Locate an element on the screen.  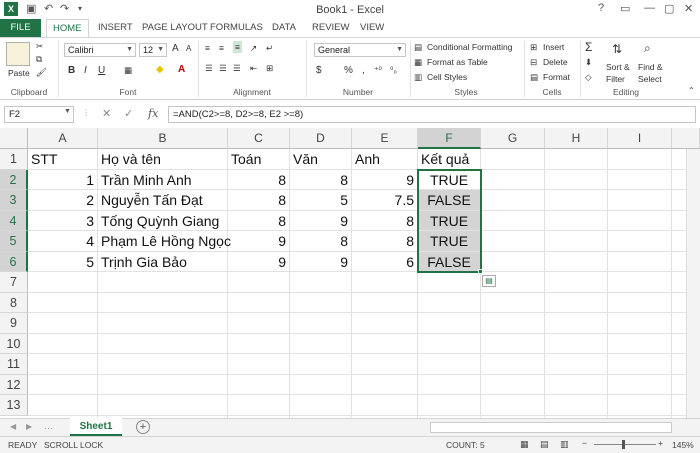
copy-icon: ⧉ is located at coordinates (39, 59).